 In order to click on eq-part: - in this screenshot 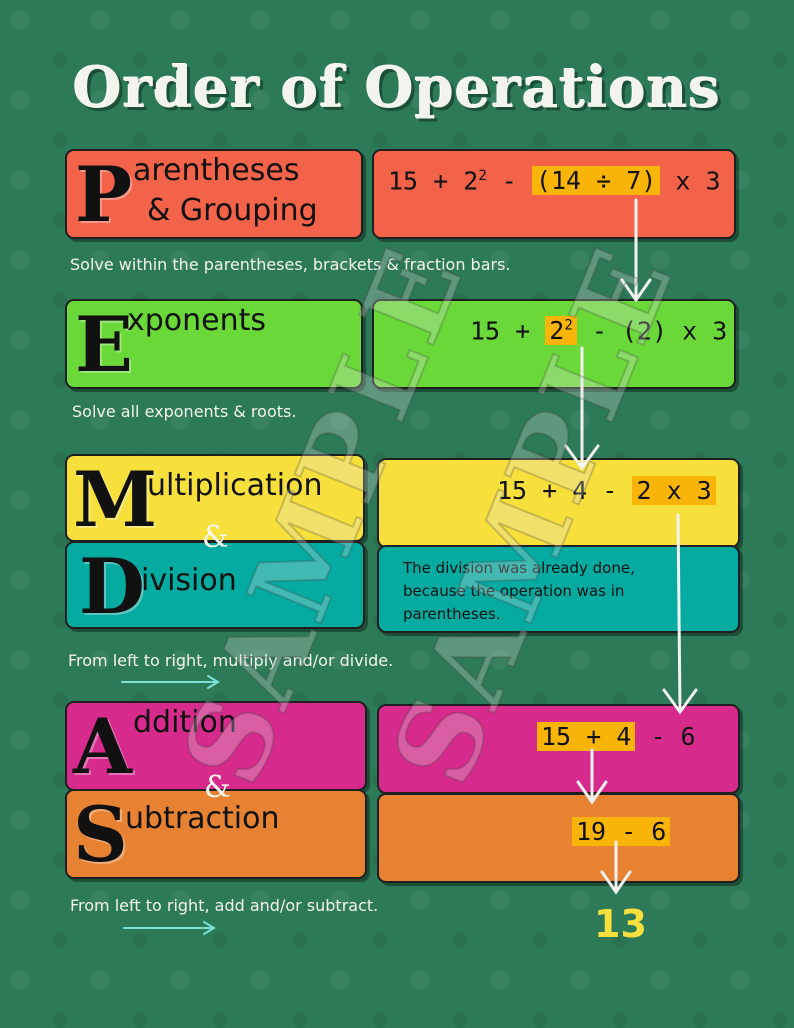, I will do `click(509, 181)`.